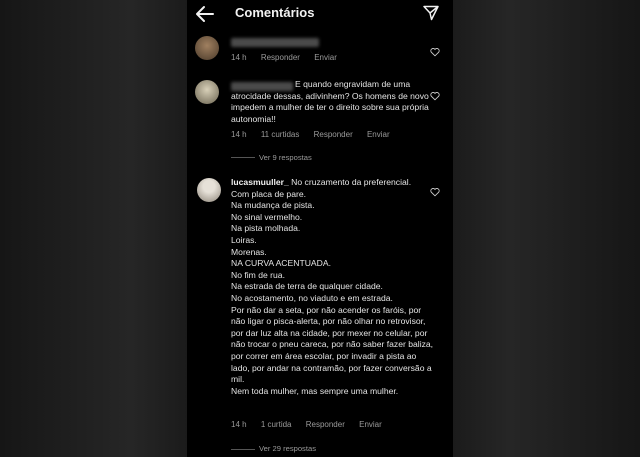 The image size is (640, 457). What do you see at coordinates (287, 448) in the screenshot?
I see `view-replies-button: Ver 29 respostas` at bounding box center [287, 448].